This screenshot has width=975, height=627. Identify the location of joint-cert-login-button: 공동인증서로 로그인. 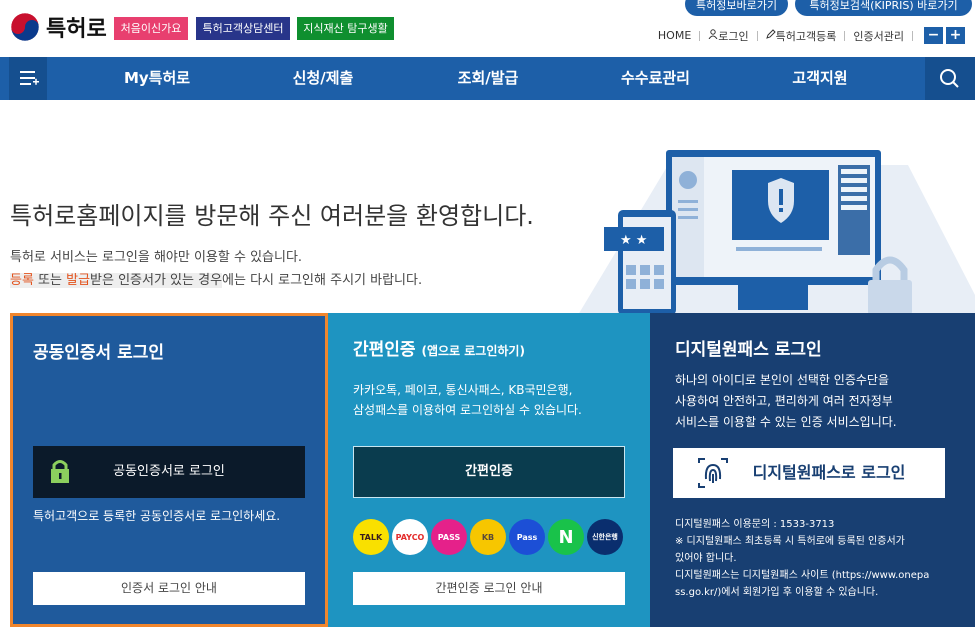
(169, 472).